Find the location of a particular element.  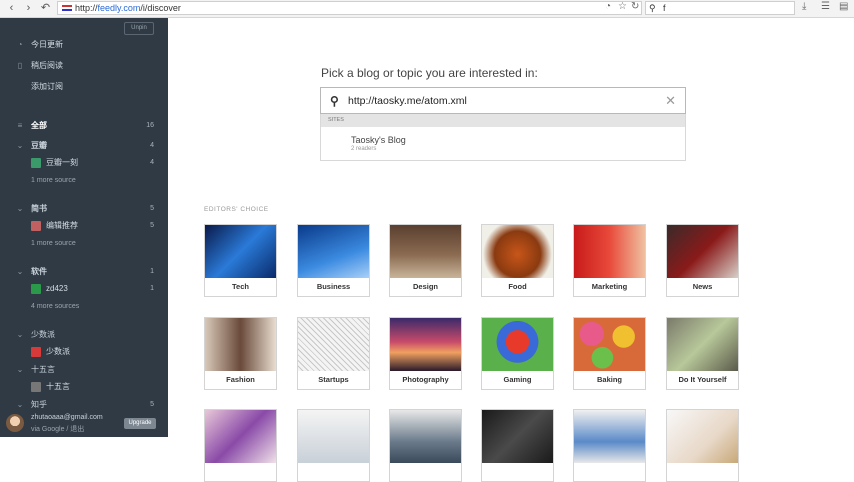

sidebar-category-software: ⌄ 软件 1 is located at coordinates (84, 271).